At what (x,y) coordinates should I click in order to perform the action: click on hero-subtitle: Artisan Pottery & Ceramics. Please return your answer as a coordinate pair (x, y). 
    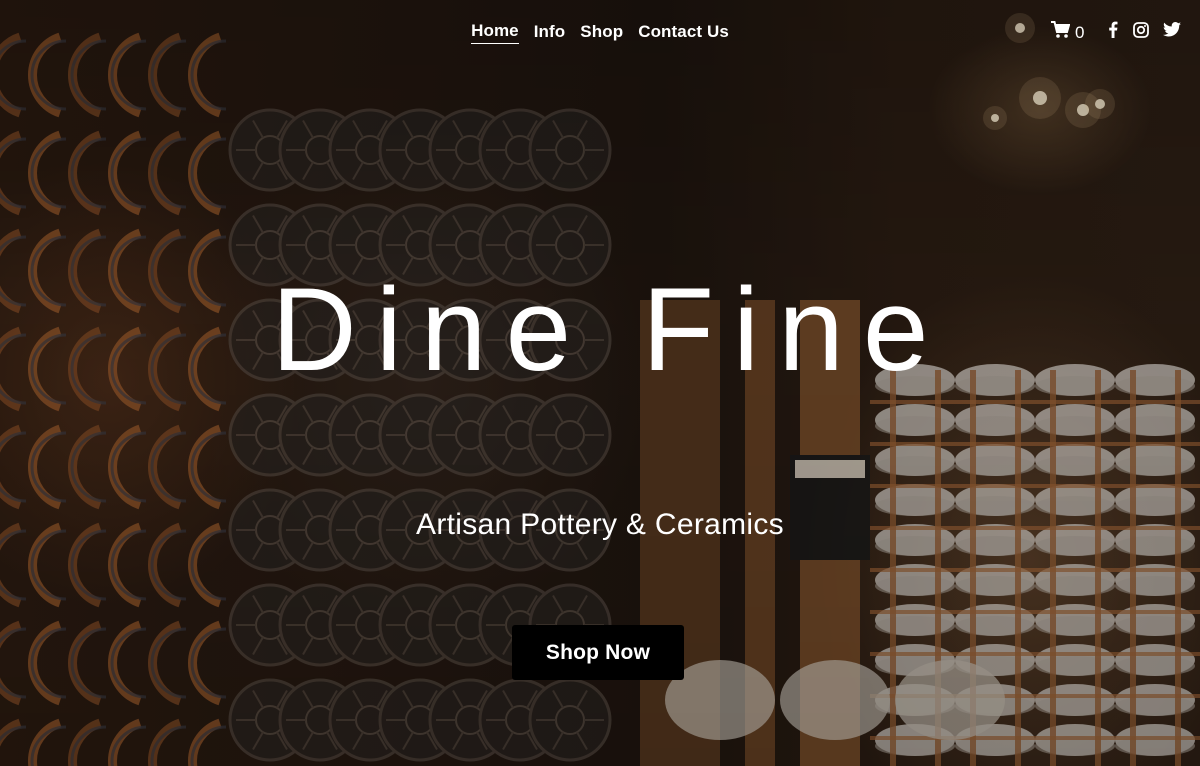
    Looking at the image, I should click on (600, 524).